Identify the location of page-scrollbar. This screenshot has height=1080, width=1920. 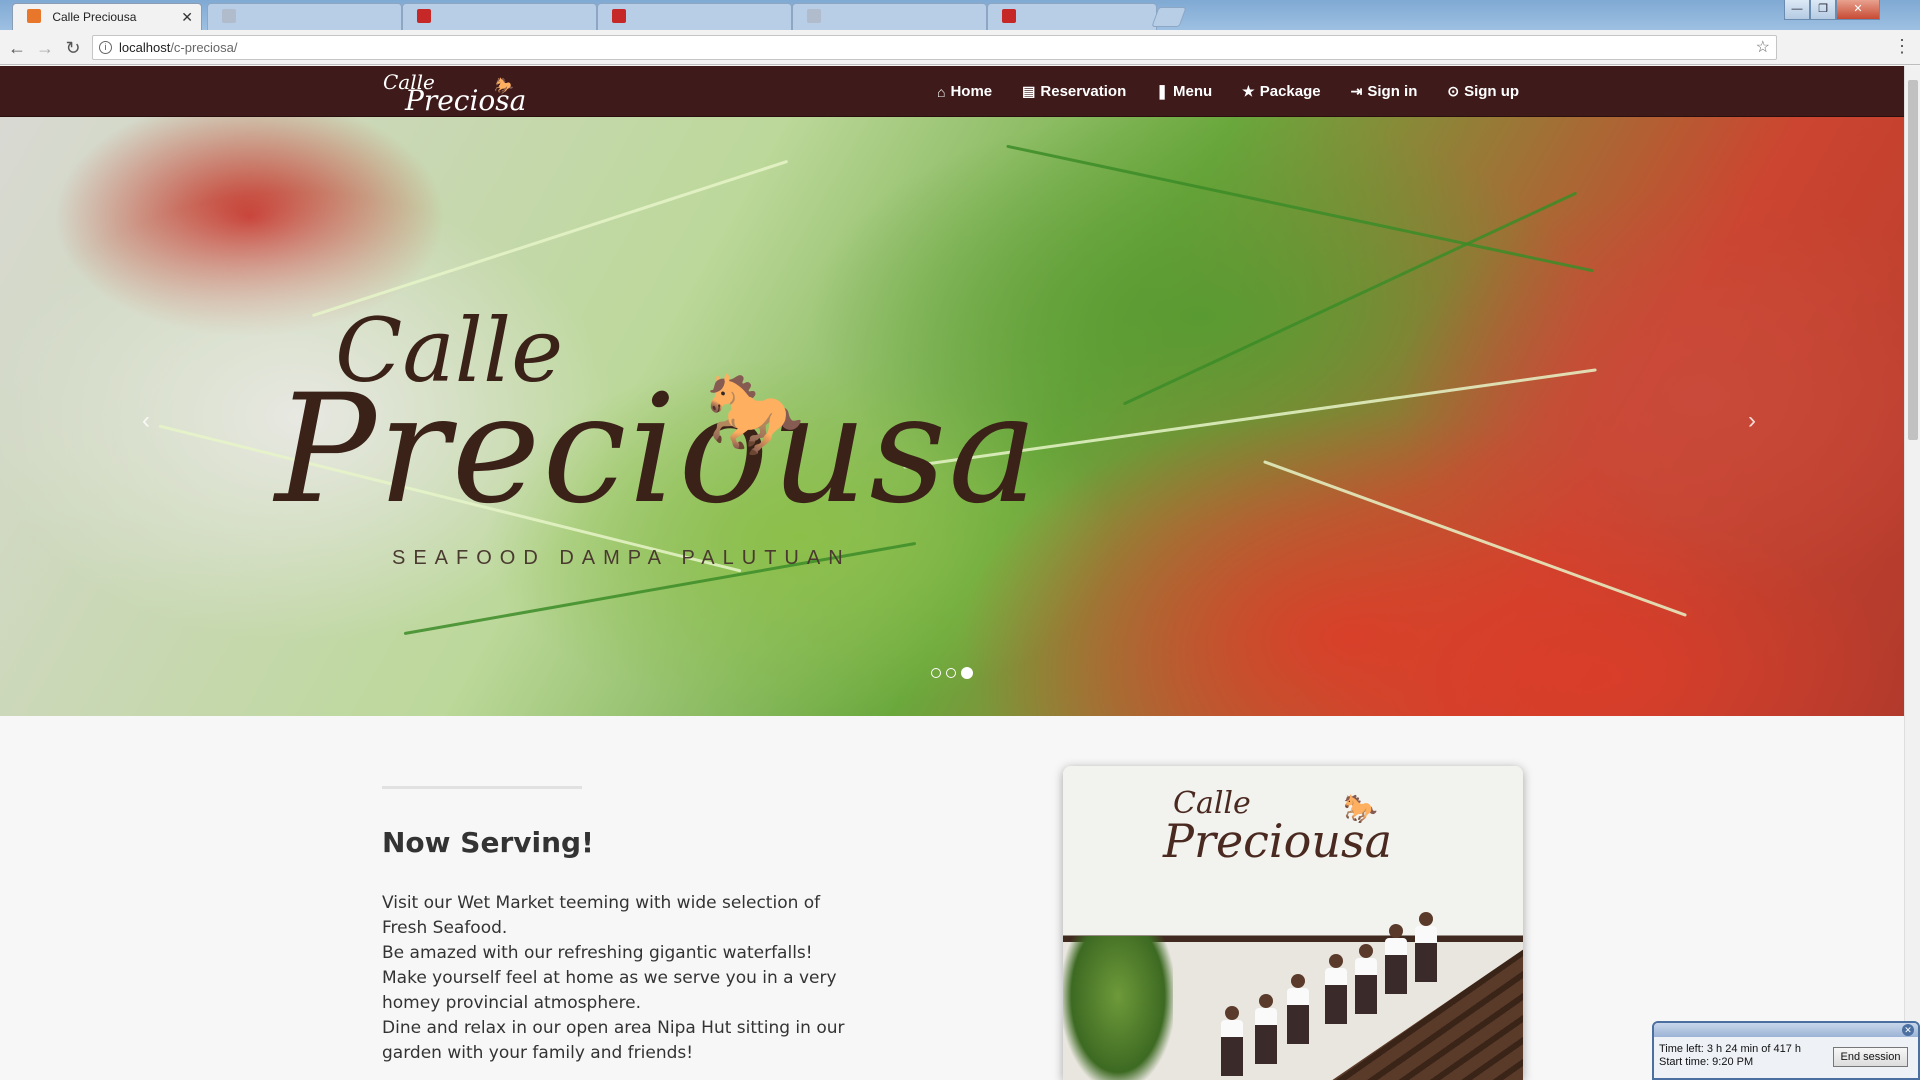
(1912, 573).